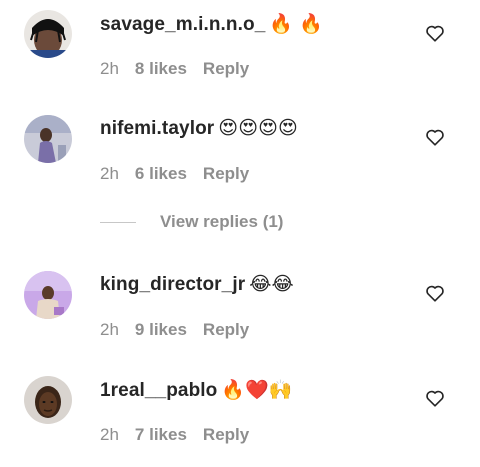 The height and width of the screenshot is (467, 480). What do you see at coordinates (182, 24) in the screenshot?
I see `username-text: savage_m.i.n.n.o_` at bounding box center [182, 24].